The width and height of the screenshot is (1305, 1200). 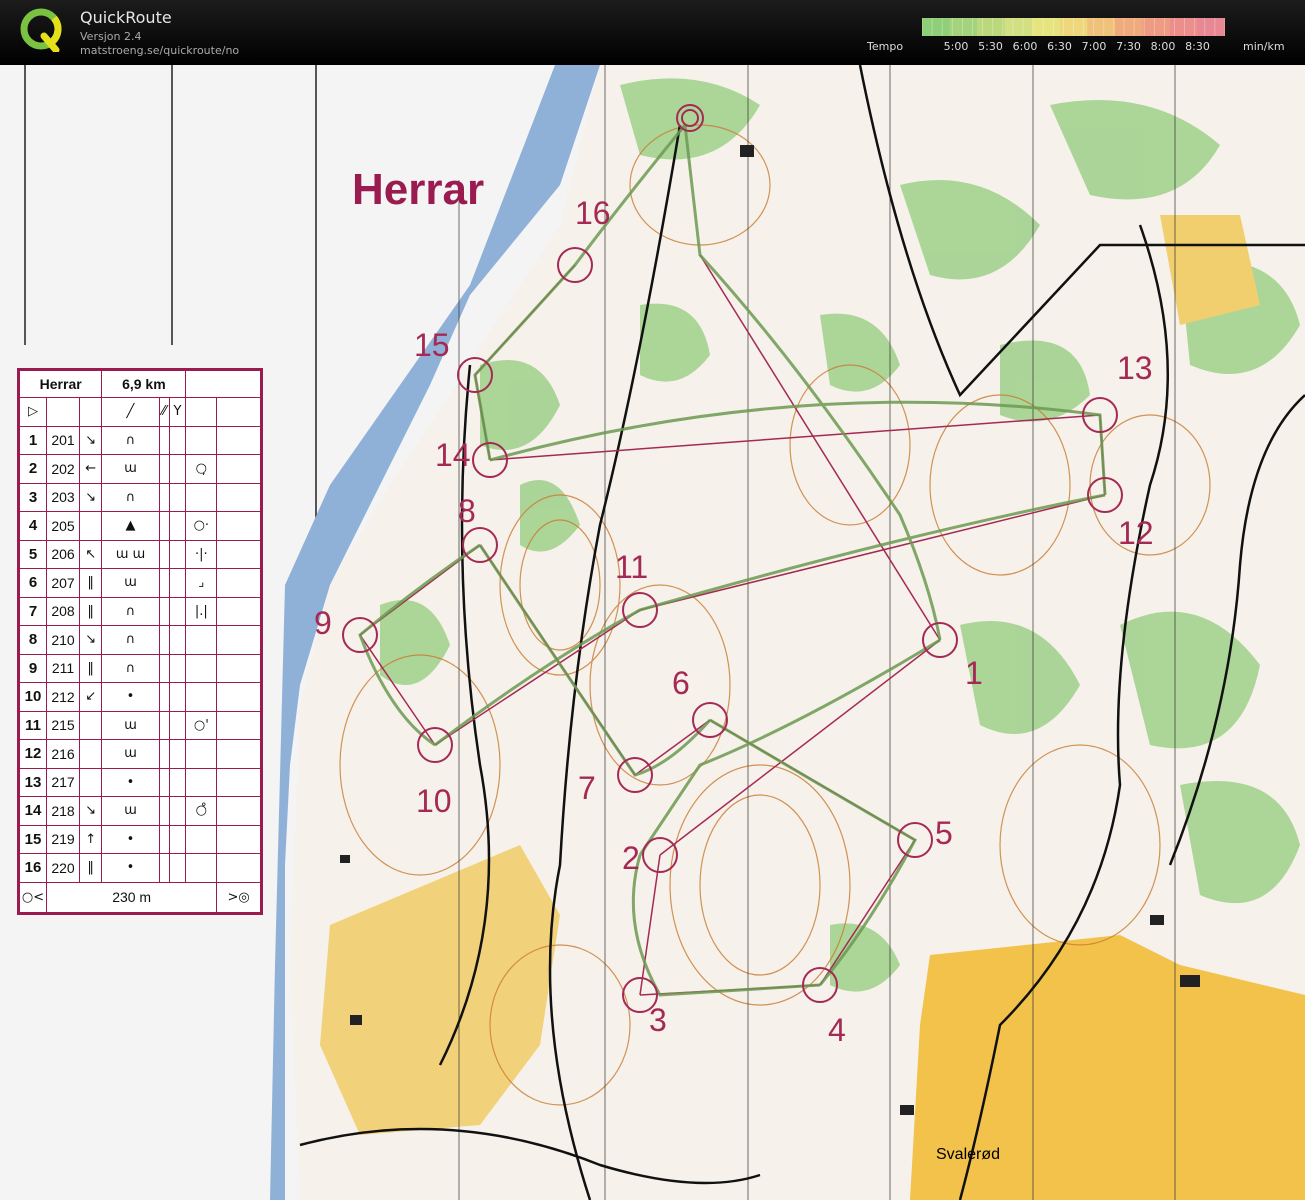 I want to click on finish-distance: 230 m, so click(x=131, y=897).